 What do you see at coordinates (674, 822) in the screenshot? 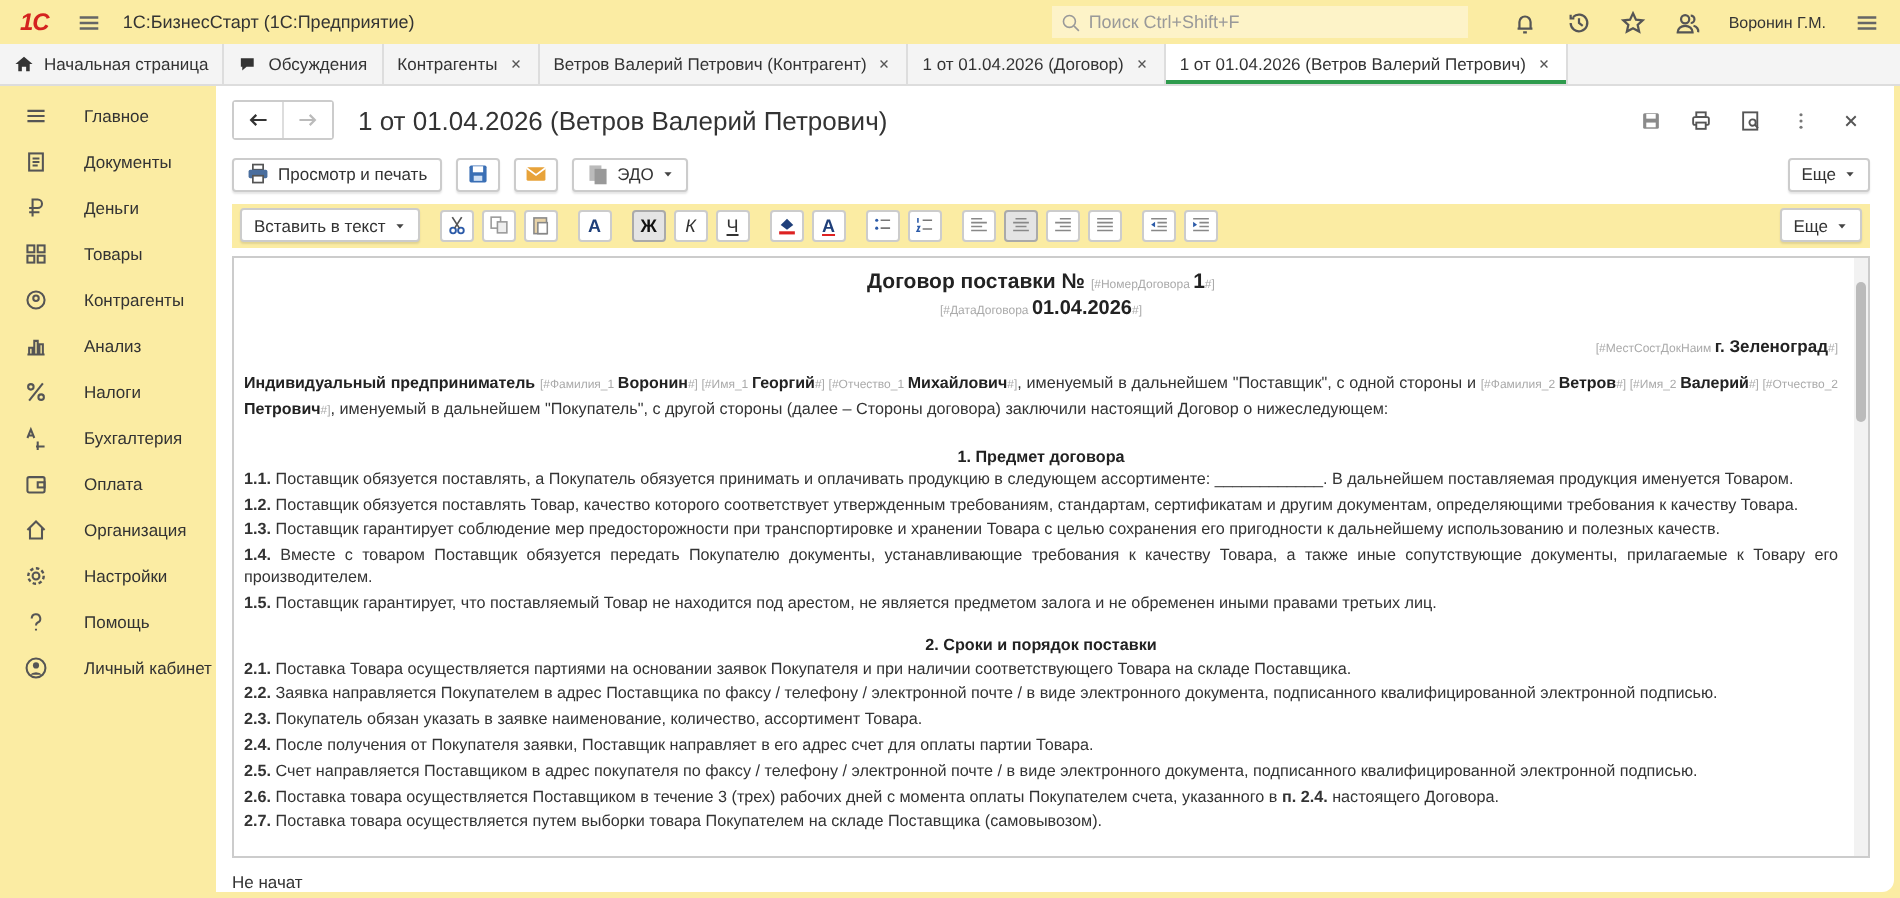
I see `contract-clause: 2.7. Поставка товара осуществляется путем выборки товара Покупателем на складе Поставщика (самовывозом).` at bounding box center [674, 822].